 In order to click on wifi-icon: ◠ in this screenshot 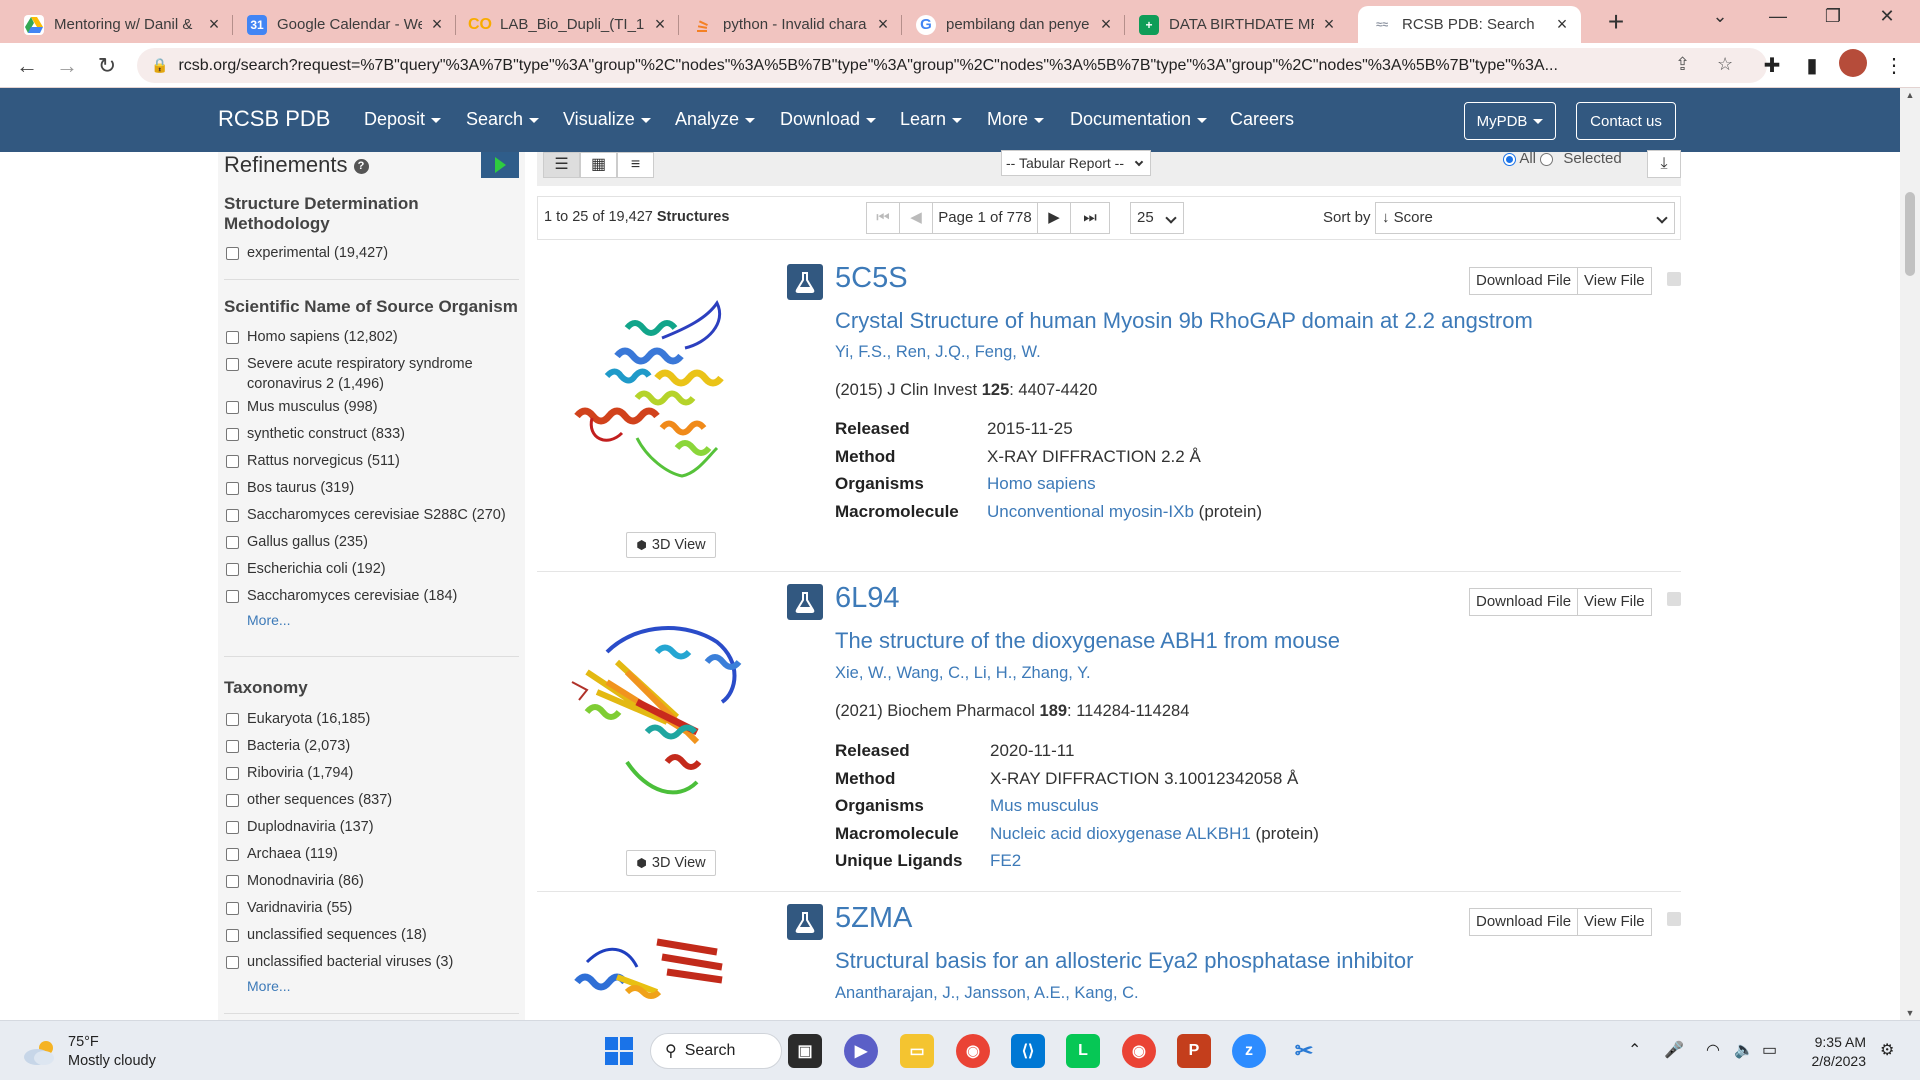, I will do `click(1713, 1050)`.